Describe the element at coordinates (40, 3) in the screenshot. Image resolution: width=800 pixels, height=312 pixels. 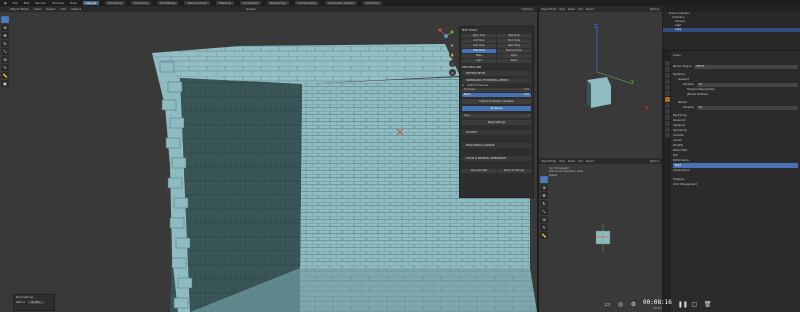
I see `menu-render: Render` at that location.